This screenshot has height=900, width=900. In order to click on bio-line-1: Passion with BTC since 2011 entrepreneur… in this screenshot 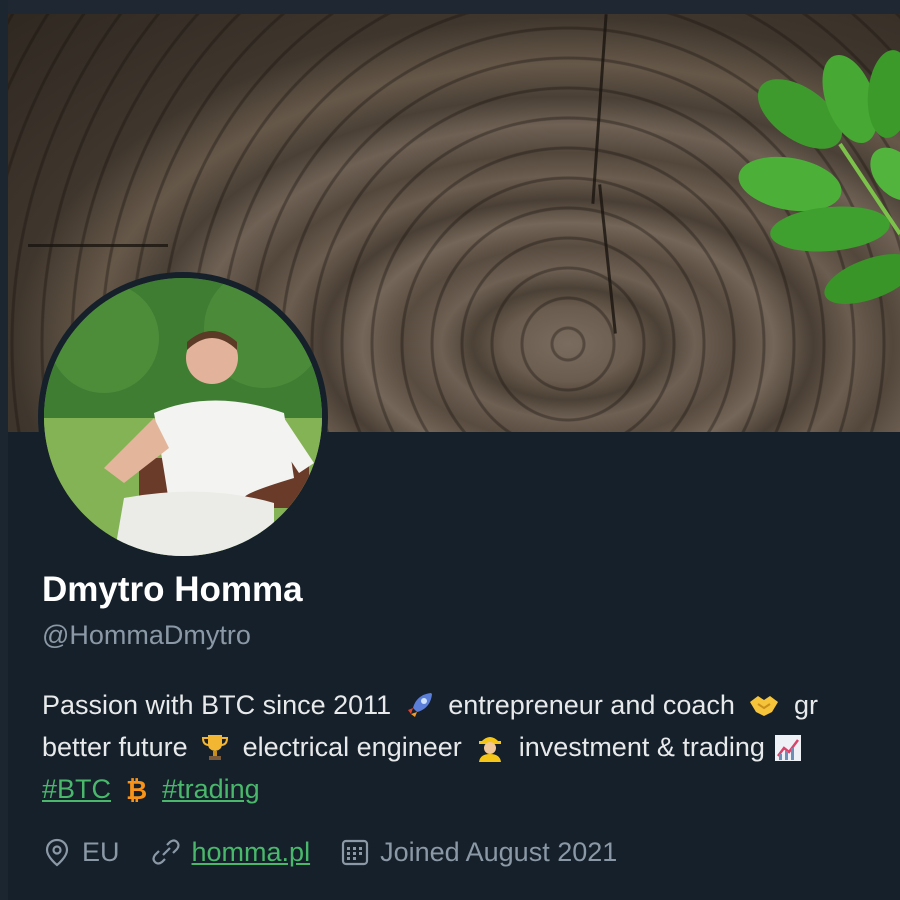, I will do `click(471, 705)`.